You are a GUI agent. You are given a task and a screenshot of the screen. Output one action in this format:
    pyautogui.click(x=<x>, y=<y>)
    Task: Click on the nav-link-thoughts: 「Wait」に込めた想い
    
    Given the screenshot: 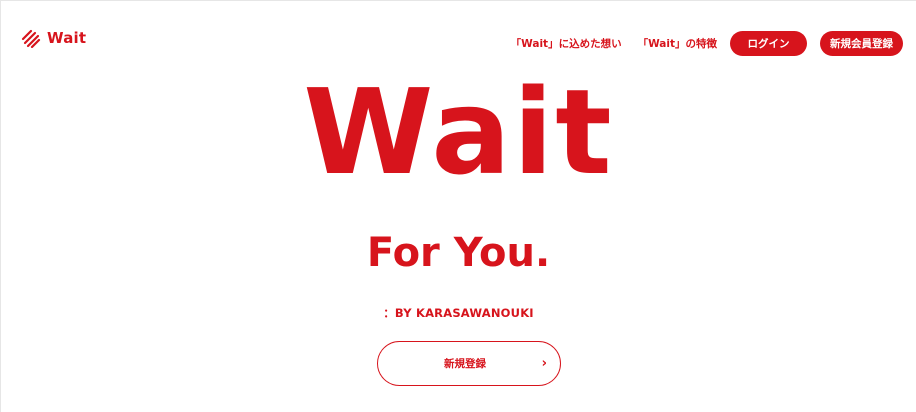 What is the action you would take?
    pyautogui.click(x=566, y=43)
    